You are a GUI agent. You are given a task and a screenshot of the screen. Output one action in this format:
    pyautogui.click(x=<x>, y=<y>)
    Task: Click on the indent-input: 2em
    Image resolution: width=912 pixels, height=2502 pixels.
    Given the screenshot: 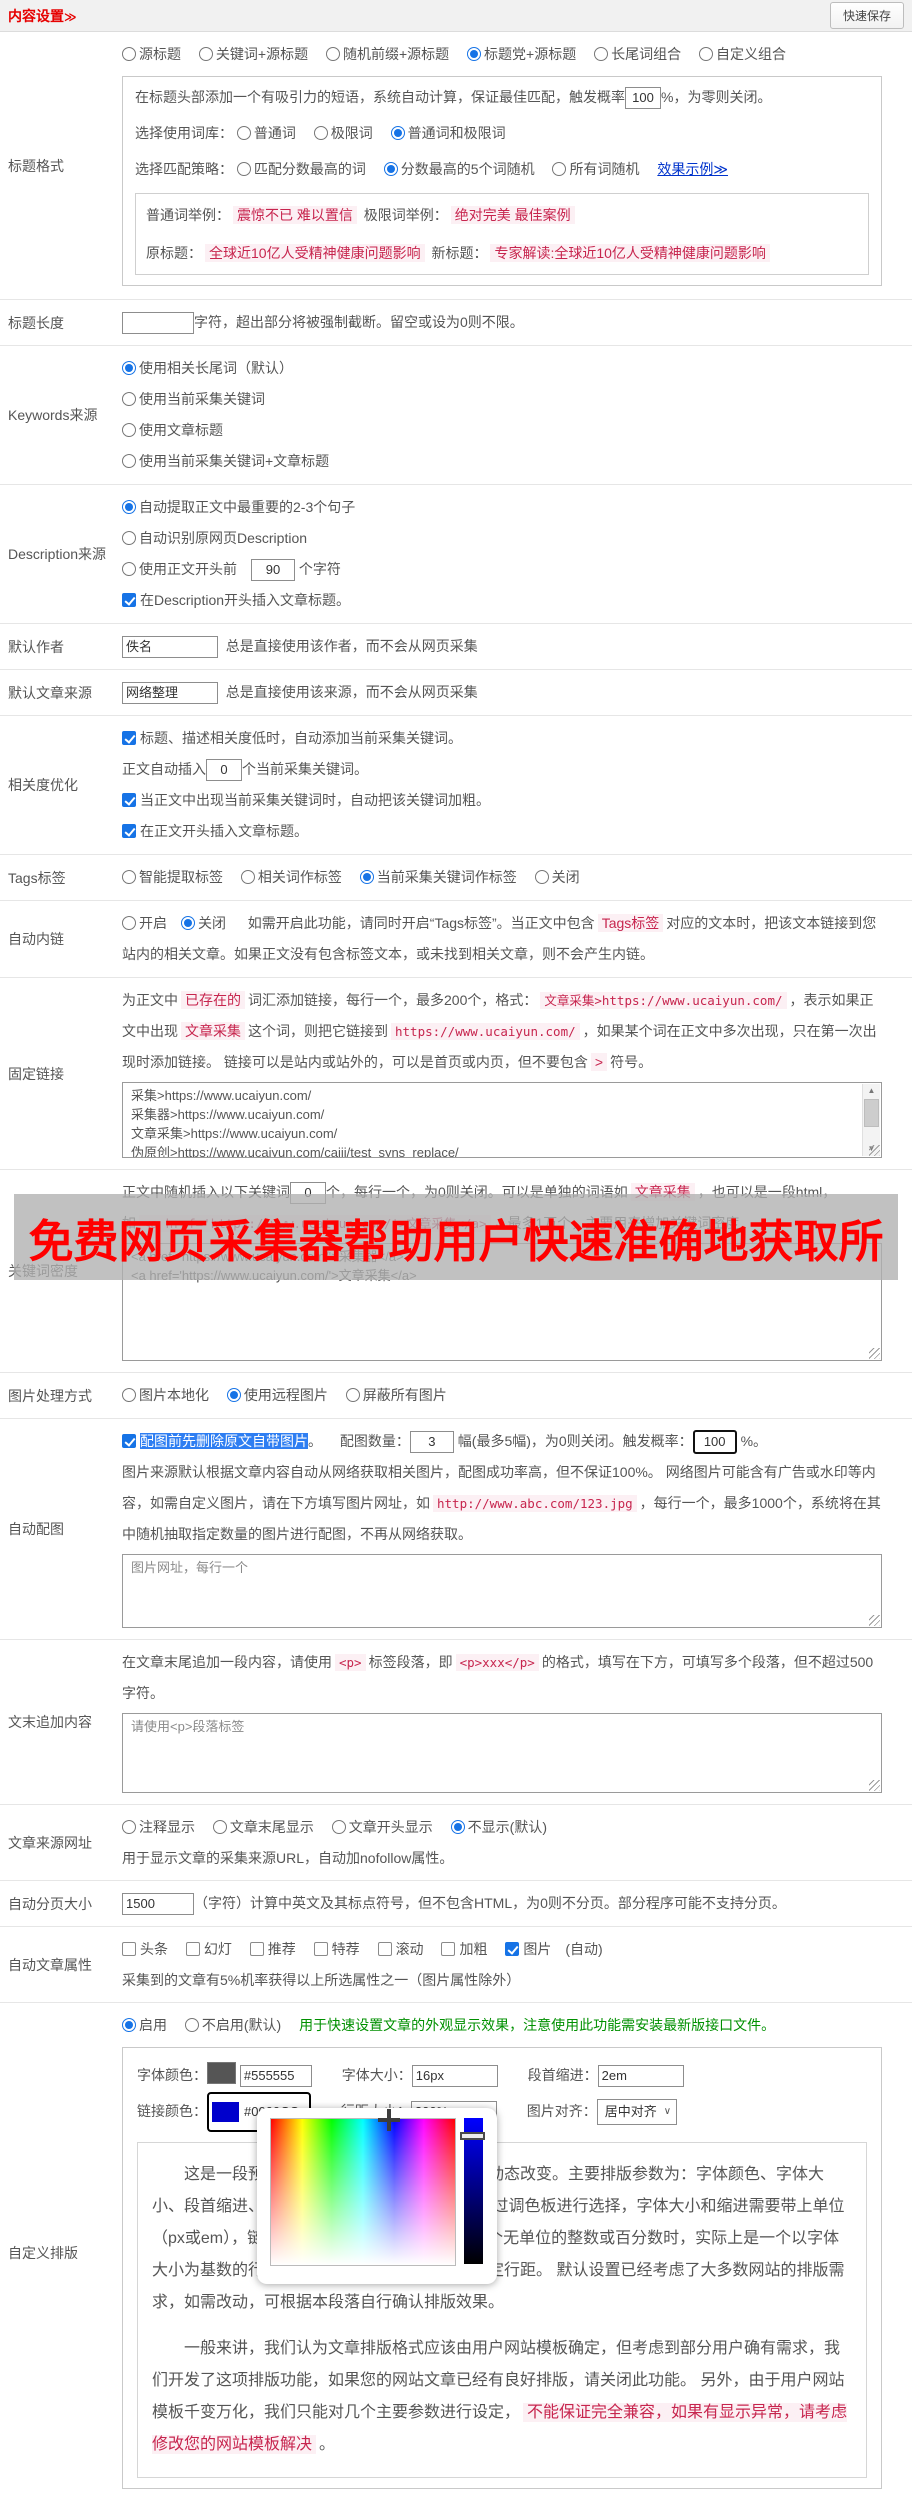 What is the action you would take?
    pyautogui.click(x=640, y=2076)
    